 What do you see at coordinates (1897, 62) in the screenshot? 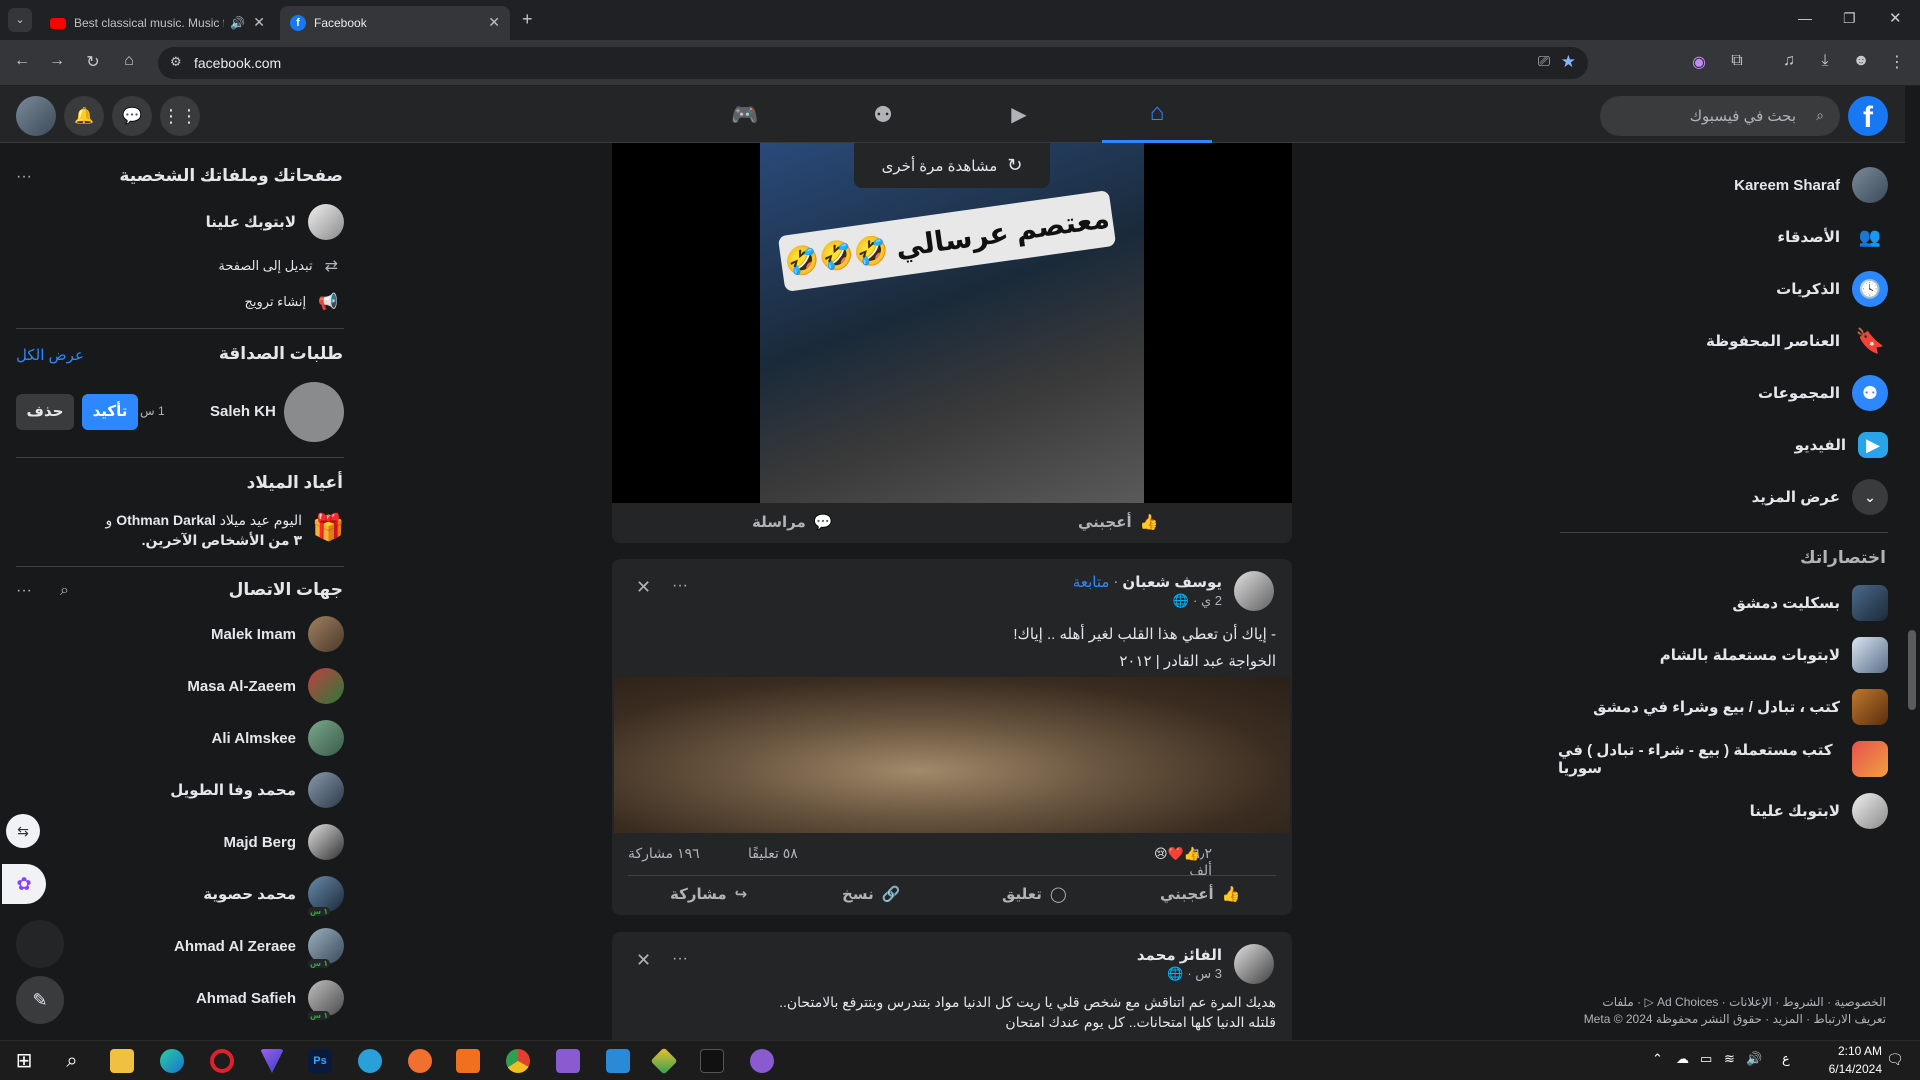
I see `menu-kebab-icon: ⋮` at bounding box center [1897, 62].